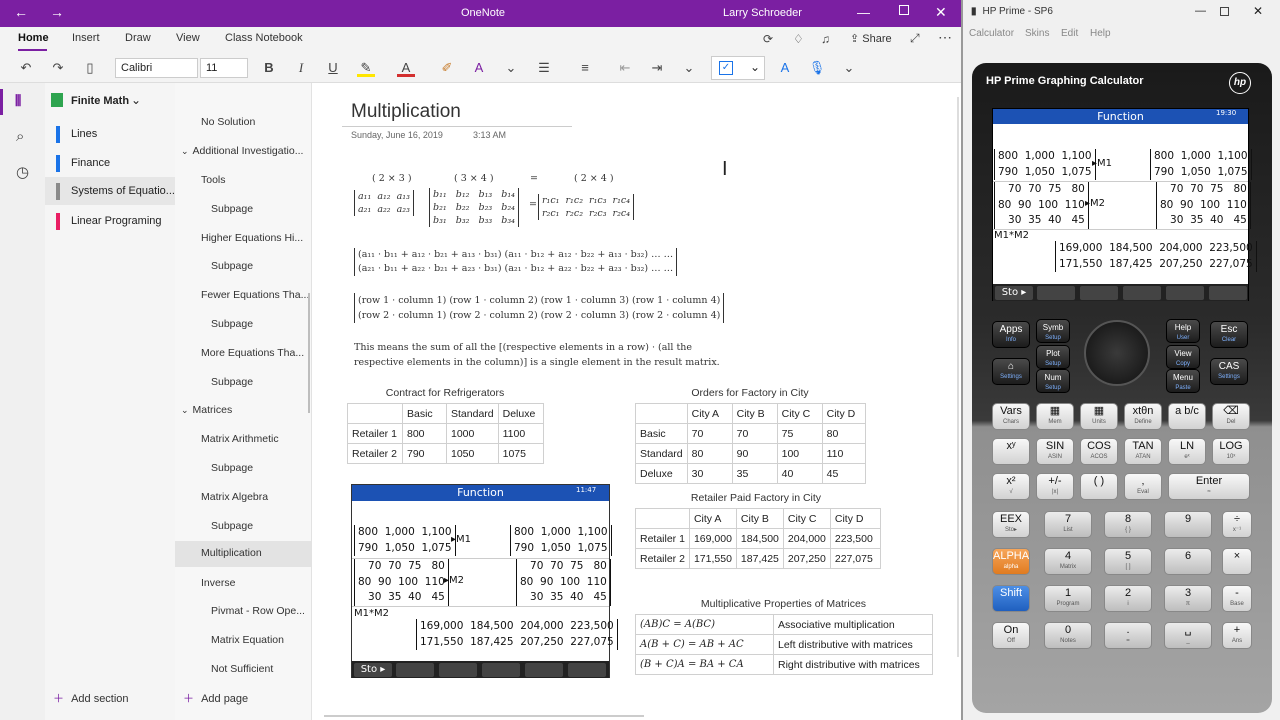  Describe the element at coordinates (768, 39) in the screenshot. I see `sync-icon: ⟳` at that location.